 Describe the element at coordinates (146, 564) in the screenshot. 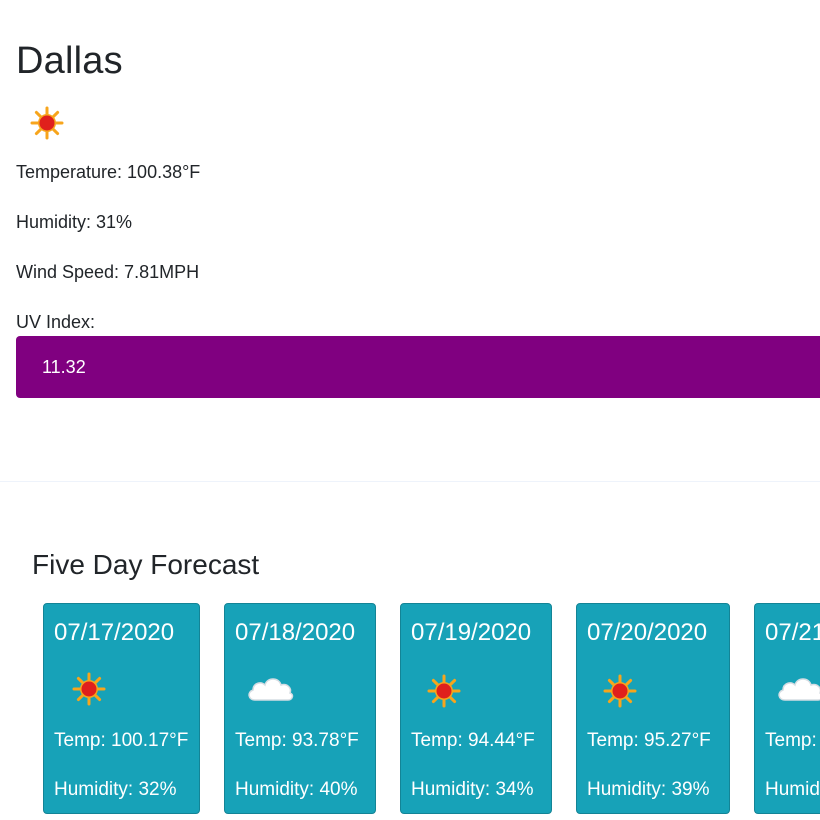

I see `forecast-title: Five Day Forecast` at that location.